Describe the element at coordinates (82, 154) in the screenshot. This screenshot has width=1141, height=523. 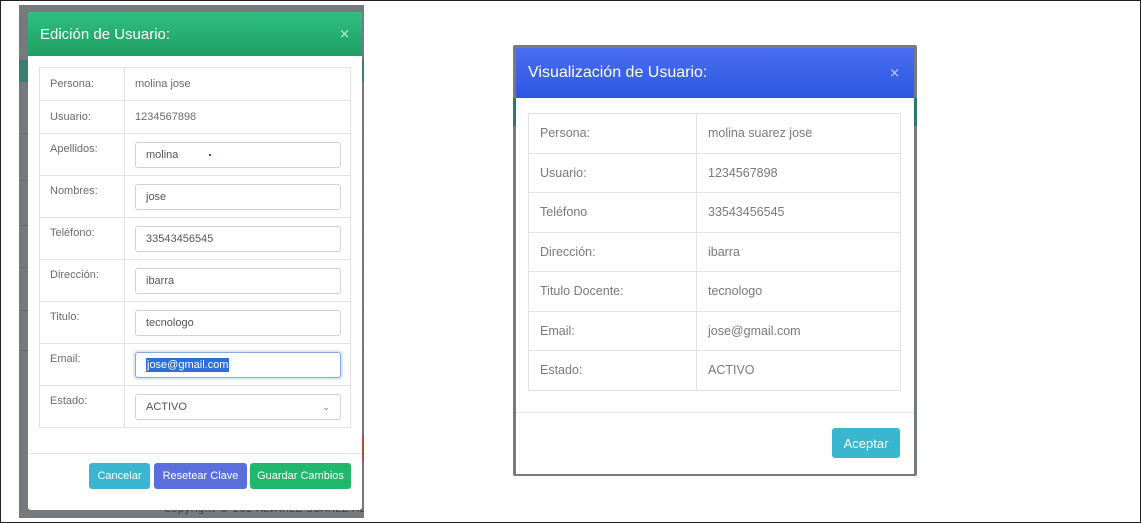
I see `apellidos-label: Apellidos:` at that location.